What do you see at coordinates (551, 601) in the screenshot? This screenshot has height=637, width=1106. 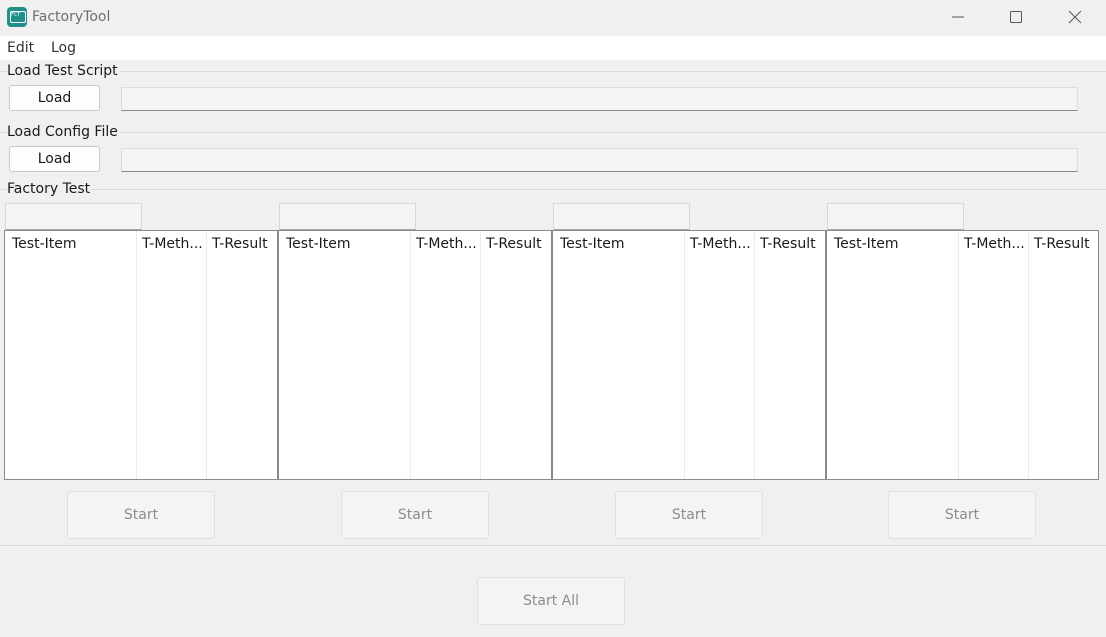 I see `start-all-button: Start All` at bounding box center [551, 601].